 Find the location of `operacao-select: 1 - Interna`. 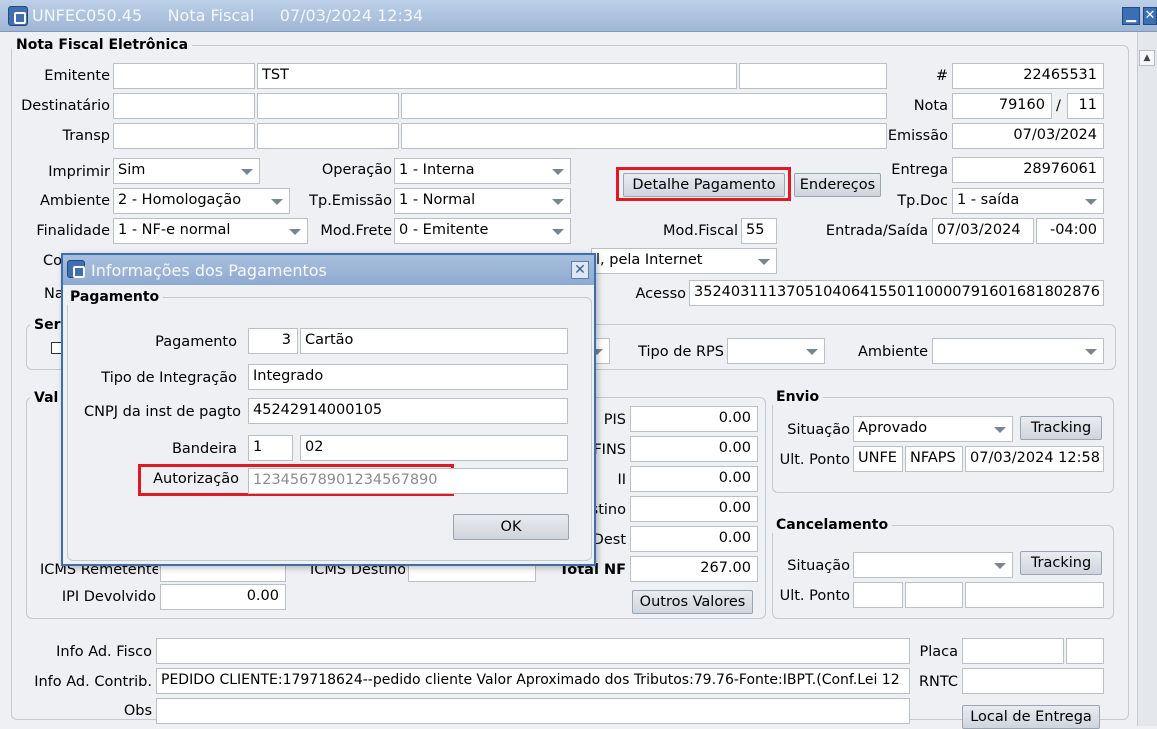

operacao-select: 1 - Interna is located at coordinates (482, 171).